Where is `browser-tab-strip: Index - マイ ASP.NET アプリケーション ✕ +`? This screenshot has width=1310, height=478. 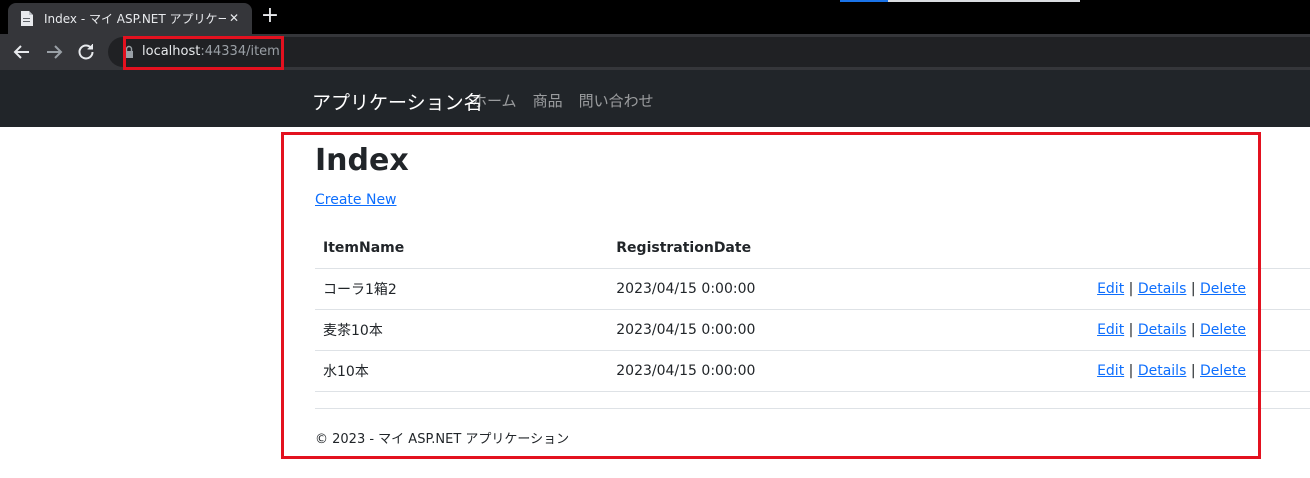
browser-tab-strip: Index - マイ ASP.NET アプリケーション ✕ + is located at coordinates (655, 17).